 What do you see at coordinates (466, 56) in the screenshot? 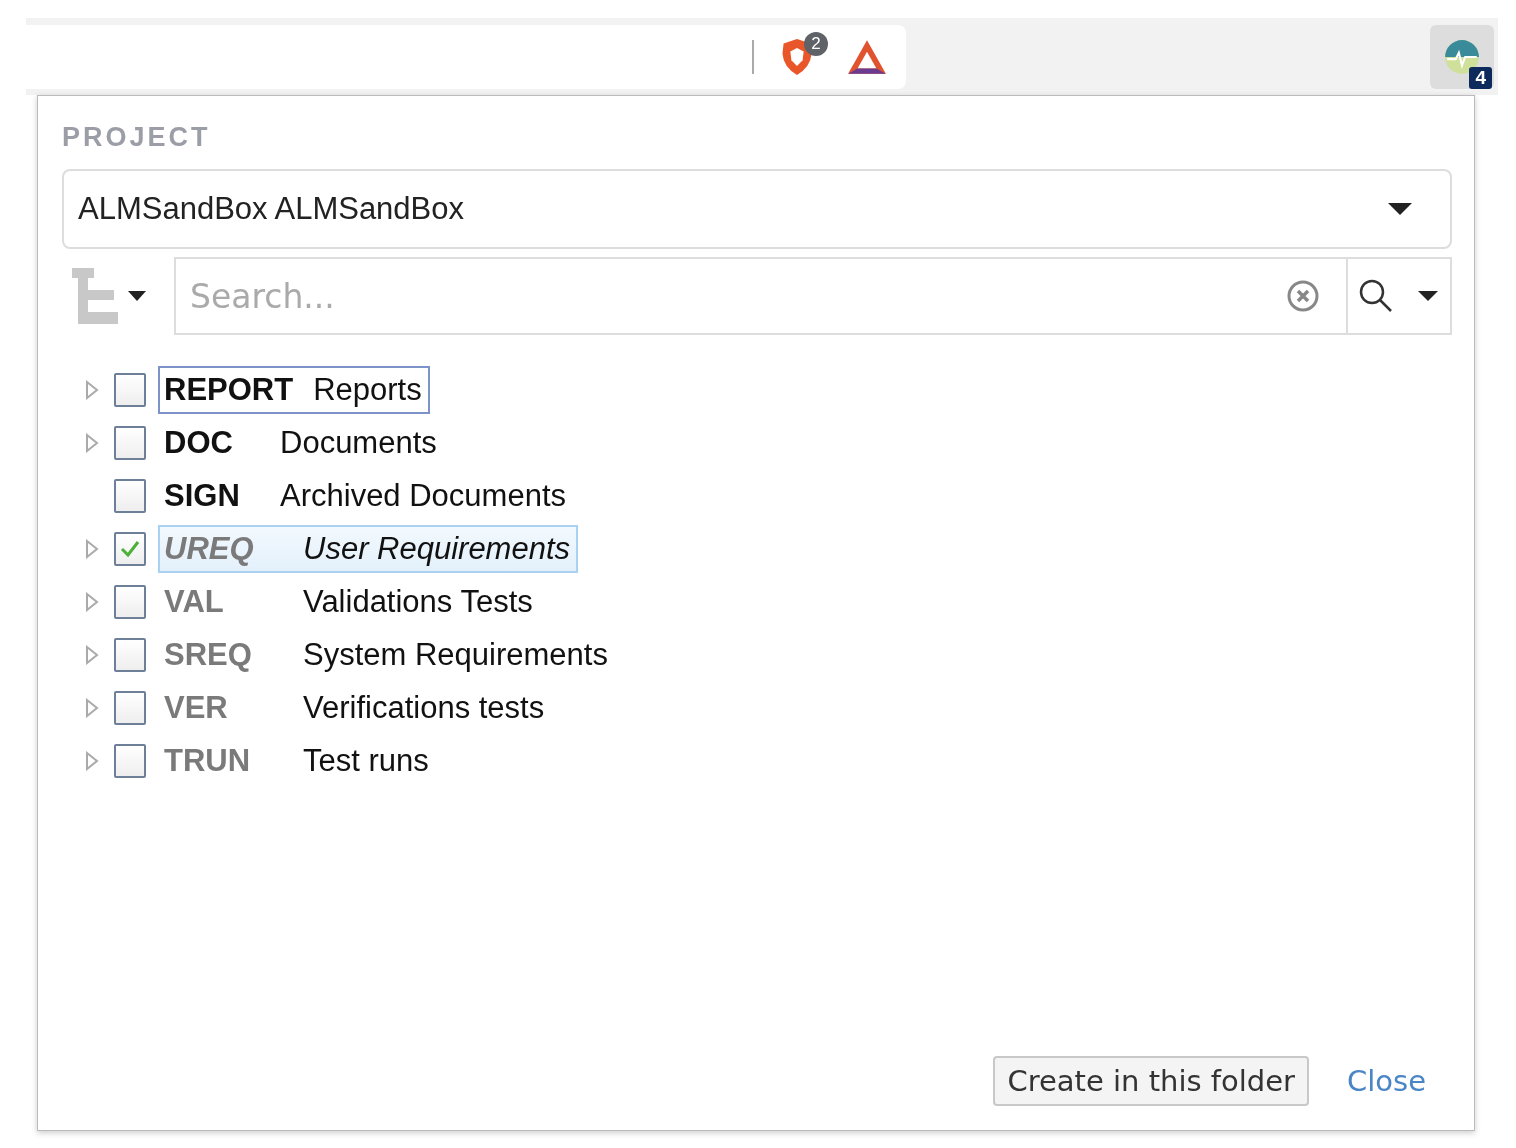
I see `address-bar: 2` at bounding box center [466, 56].